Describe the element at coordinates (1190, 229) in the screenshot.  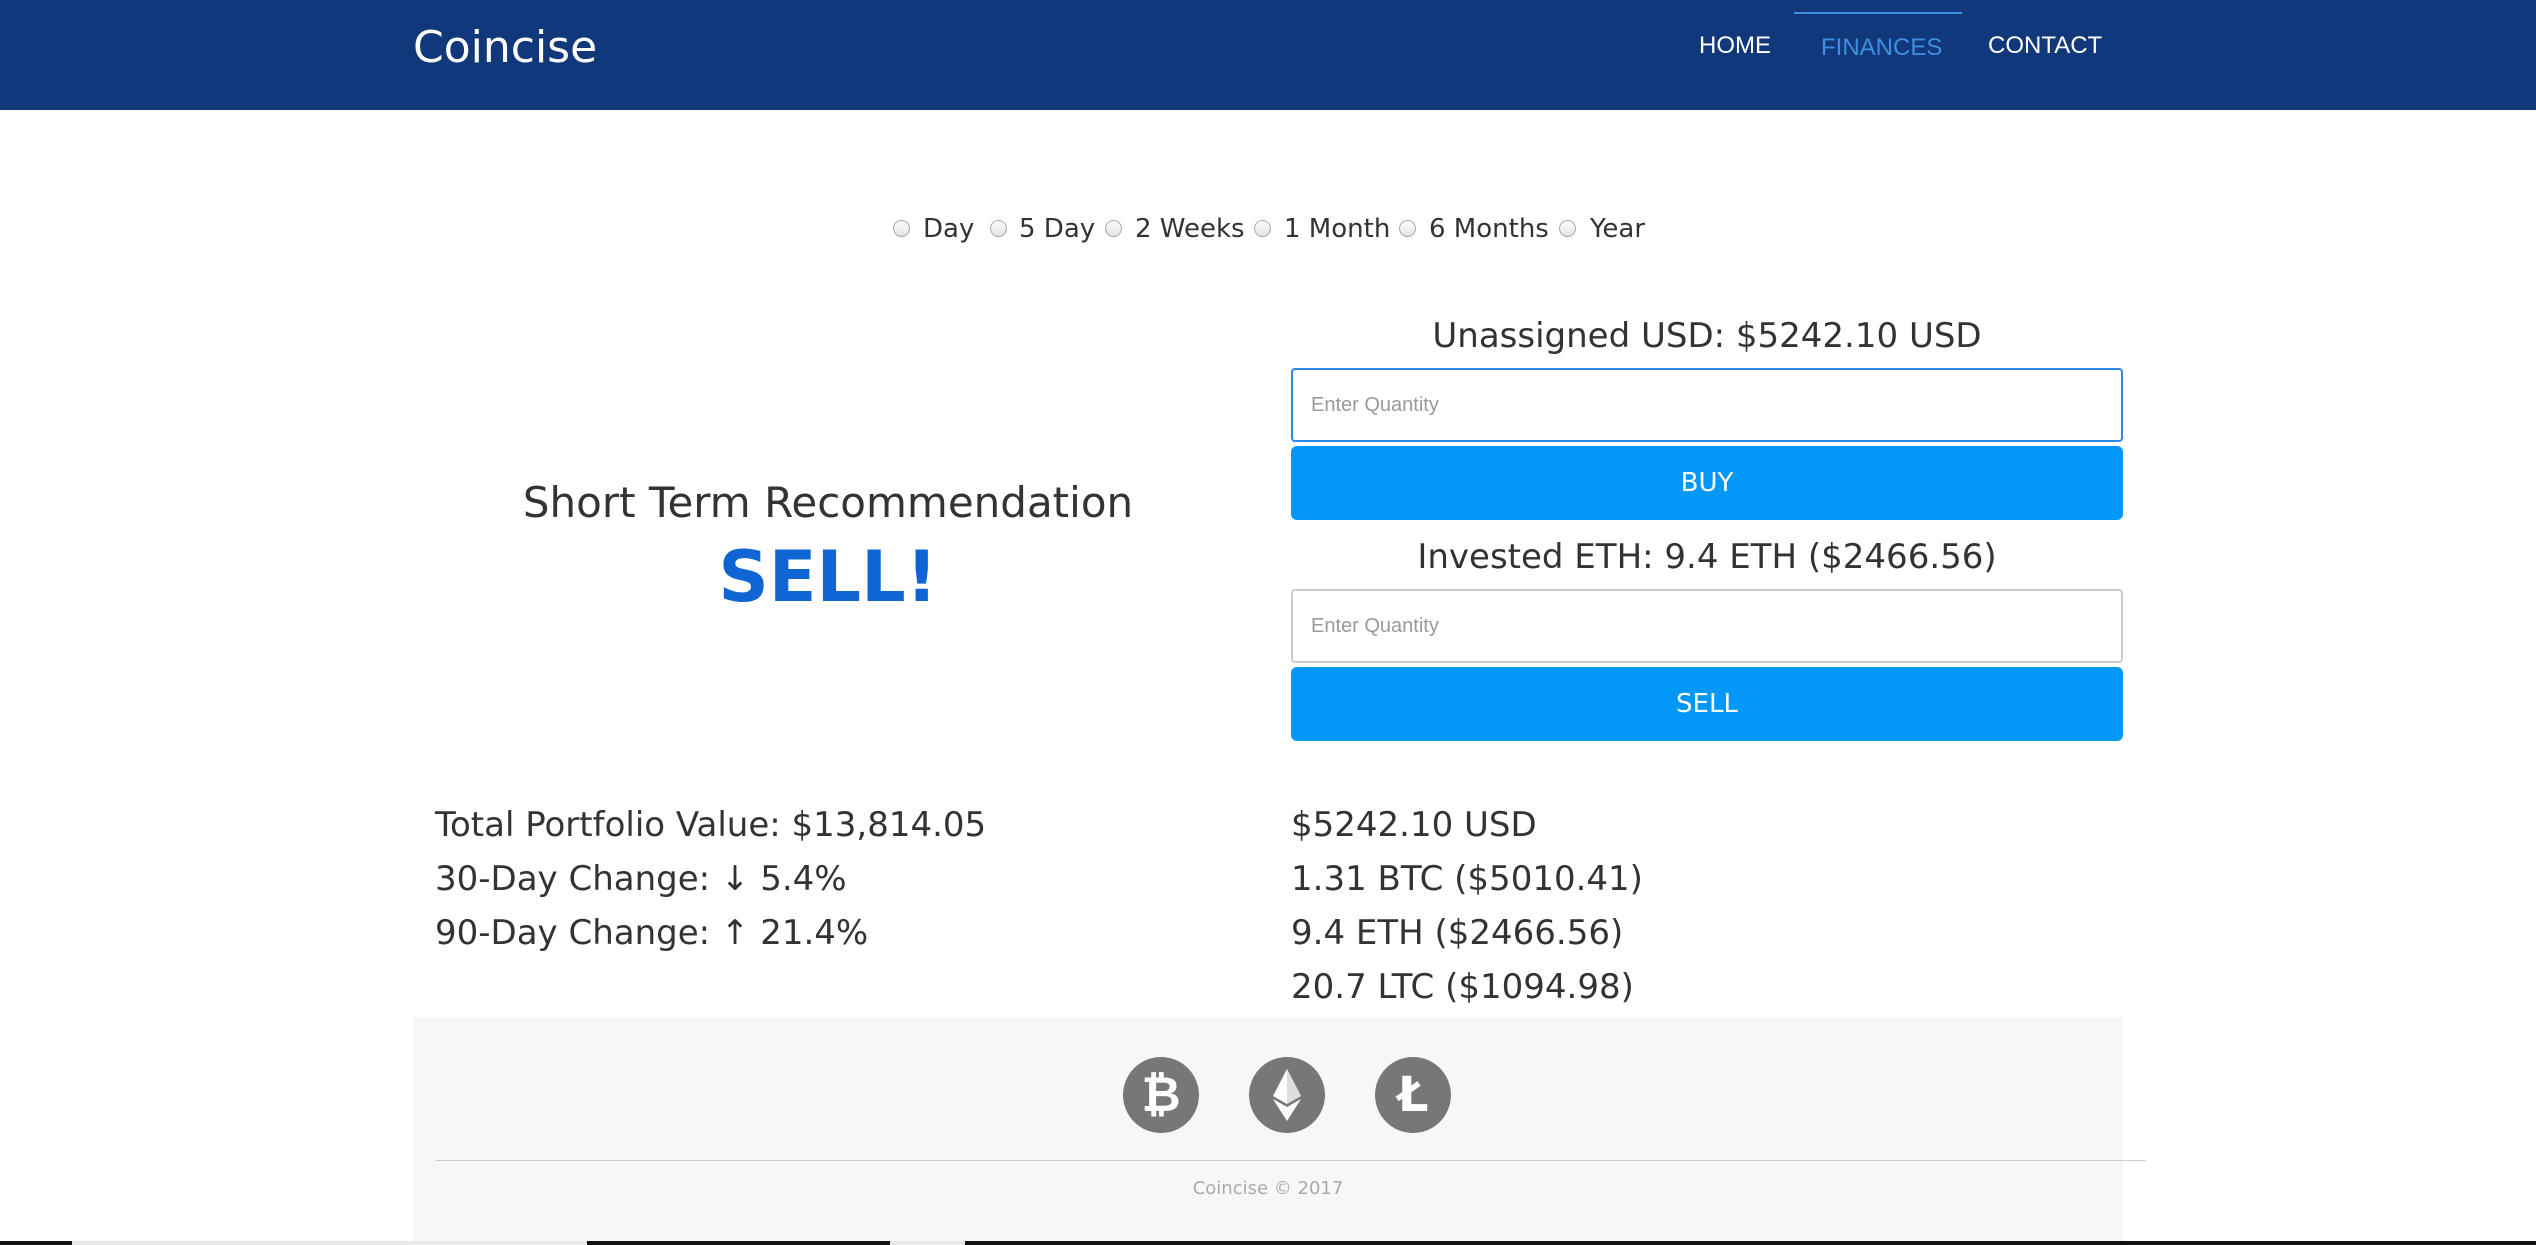
I see `radio-label-2-weeks: 2 Weeks` at that location.